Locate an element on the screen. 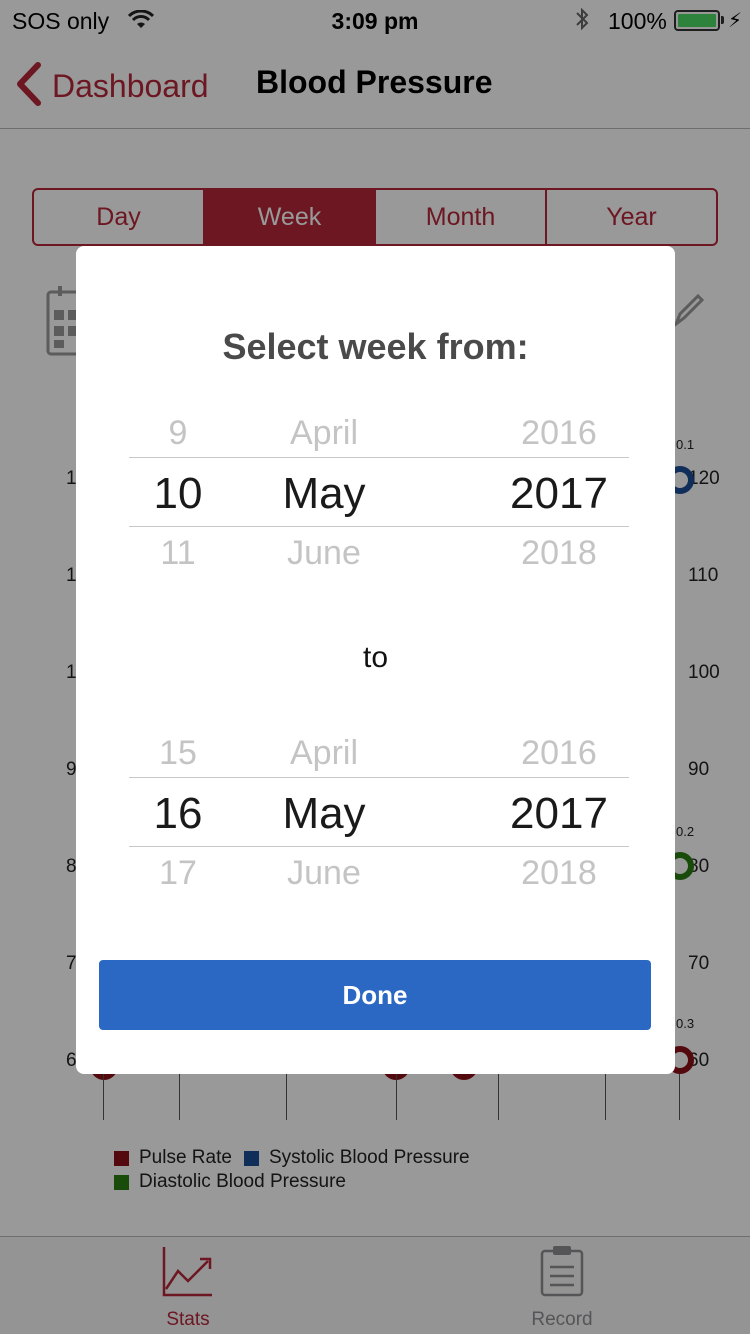  picker-ghost-row: · is located at coordinates (178, 390).